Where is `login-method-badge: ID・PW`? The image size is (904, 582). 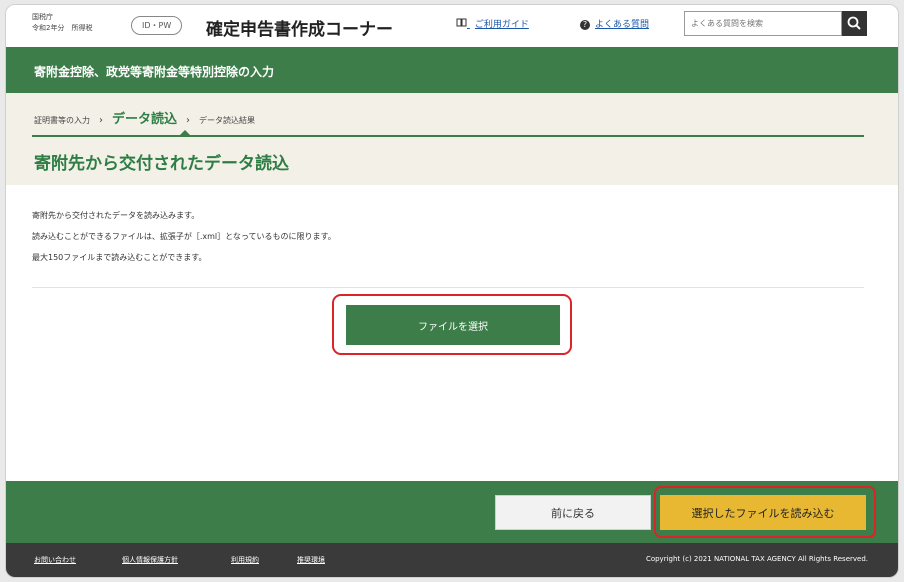 login-method-badge: ID・PW is located at coordinates (157, 25).